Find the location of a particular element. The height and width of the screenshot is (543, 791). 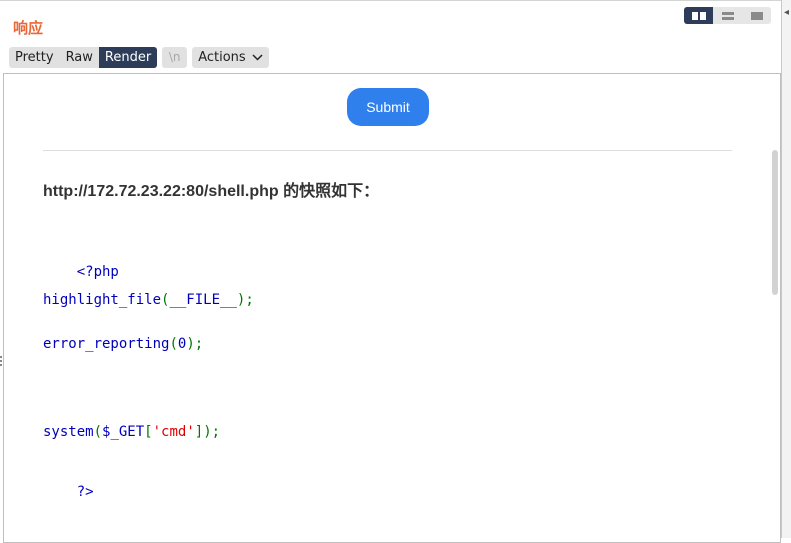

split-horizontal-icon is located at coordinates (698, 15).